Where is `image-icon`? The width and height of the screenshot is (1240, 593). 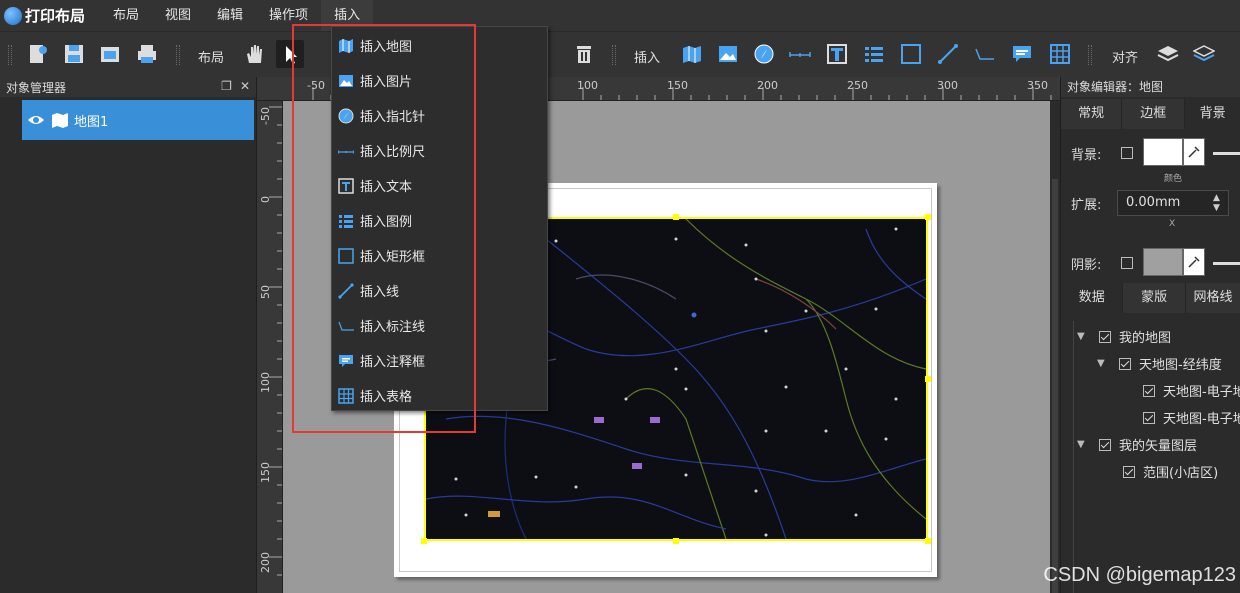 image-icon is located at coordinates (728, 54).